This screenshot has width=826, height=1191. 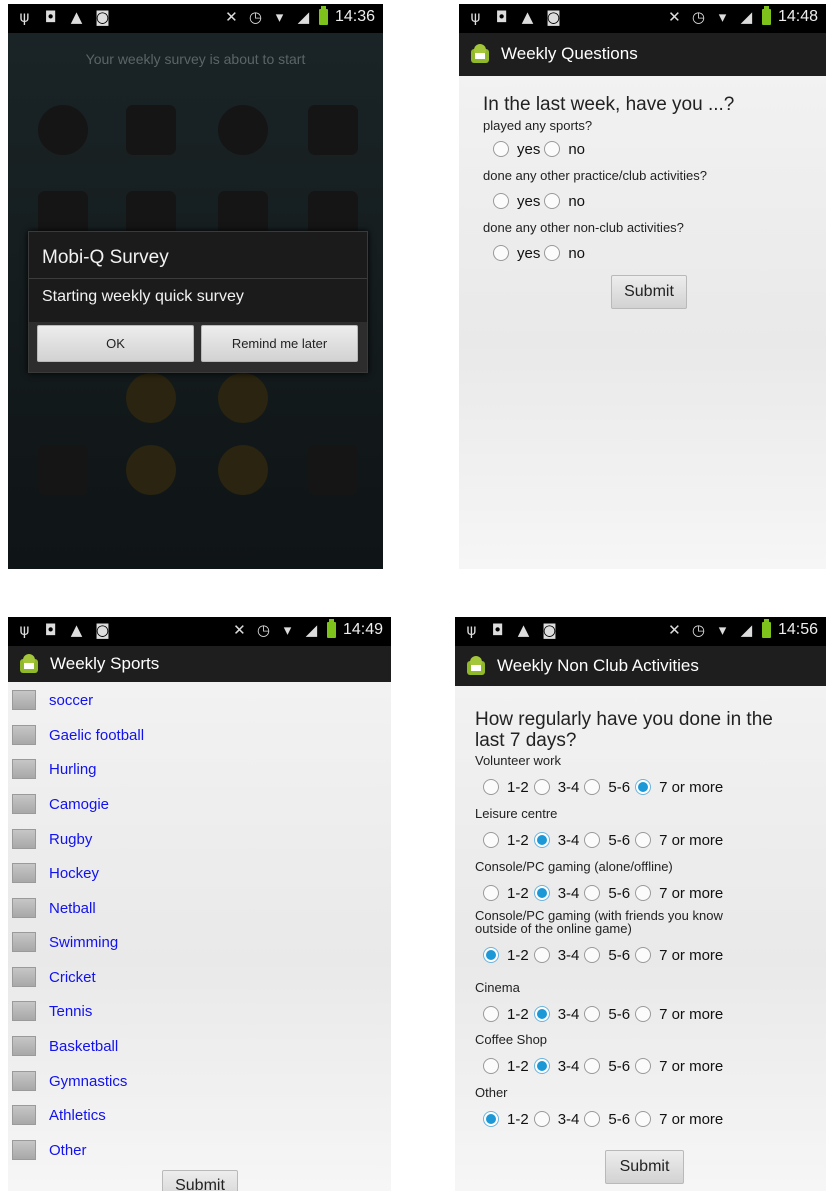 I want to click on sport-label: Other, so click(x=68, y=1150).